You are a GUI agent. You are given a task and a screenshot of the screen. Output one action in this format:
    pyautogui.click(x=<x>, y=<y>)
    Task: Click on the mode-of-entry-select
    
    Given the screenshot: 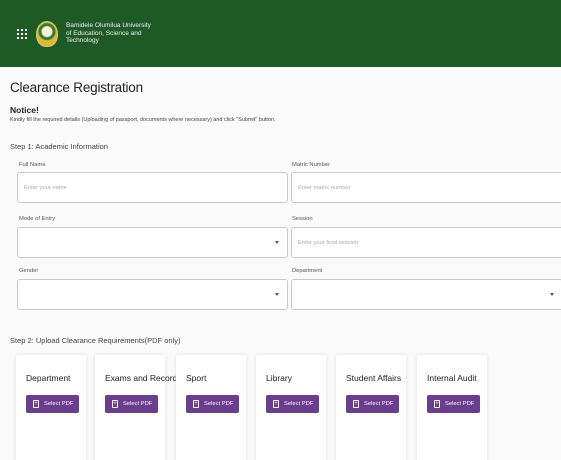 What is the action you would take?
    pyautogui.click(x=152, y=242)
    